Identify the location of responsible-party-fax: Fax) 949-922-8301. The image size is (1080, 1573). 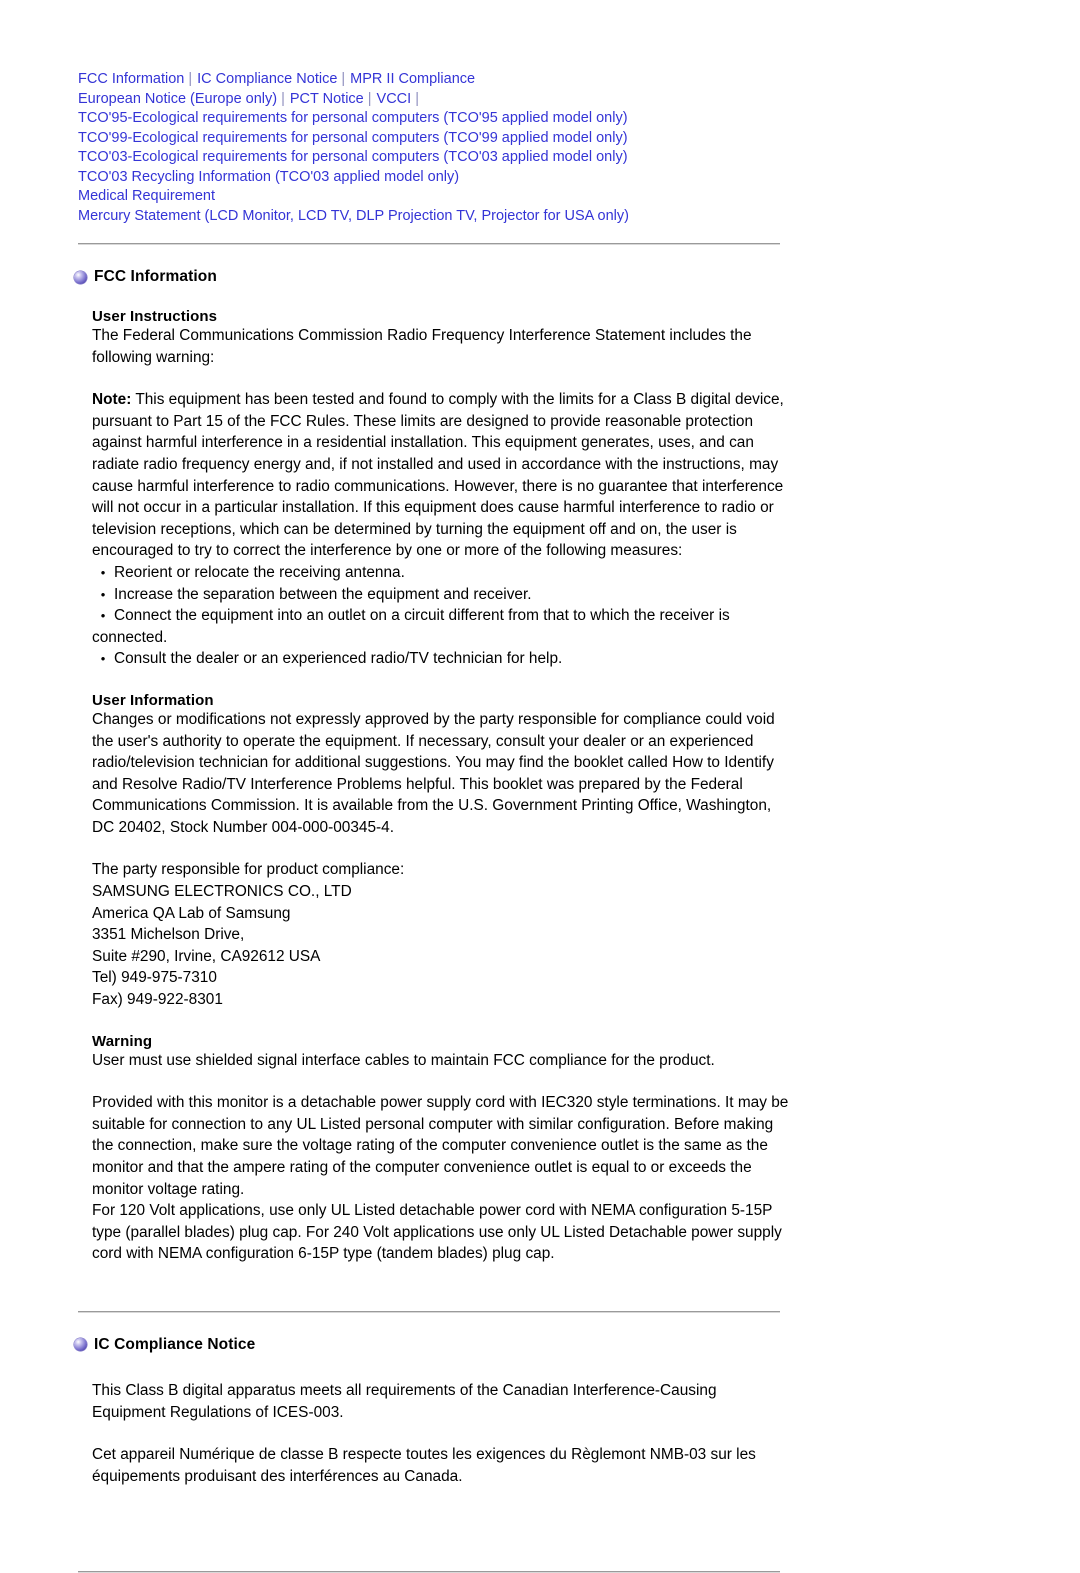
(157, 1000).